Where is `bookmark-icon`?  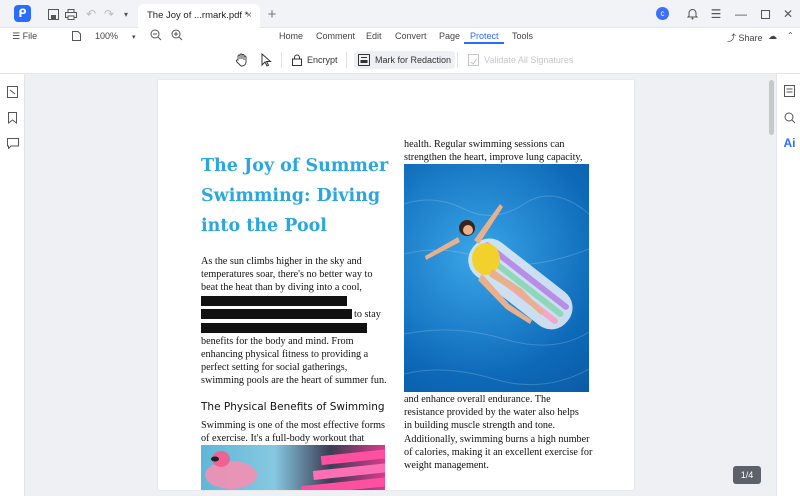
bookmark-icon is located at coordinates (12, 117).